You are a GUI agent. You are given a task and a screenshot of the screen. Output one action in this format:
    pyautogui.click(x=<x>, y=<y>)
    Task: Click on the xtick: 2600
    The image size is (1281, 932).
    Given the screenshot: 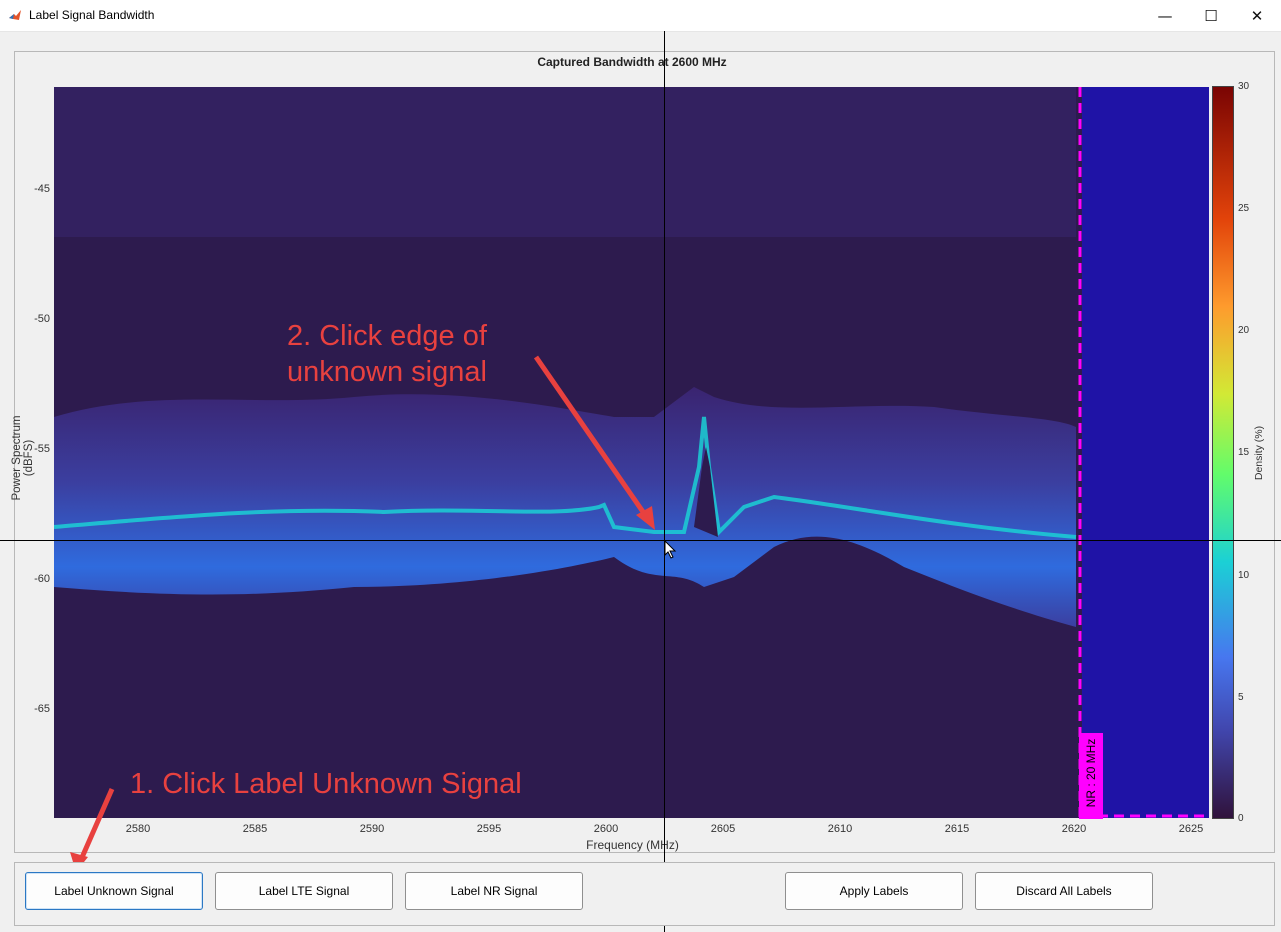 What is the action you would take?
    pyautogui.click(x=606, y=829)
    